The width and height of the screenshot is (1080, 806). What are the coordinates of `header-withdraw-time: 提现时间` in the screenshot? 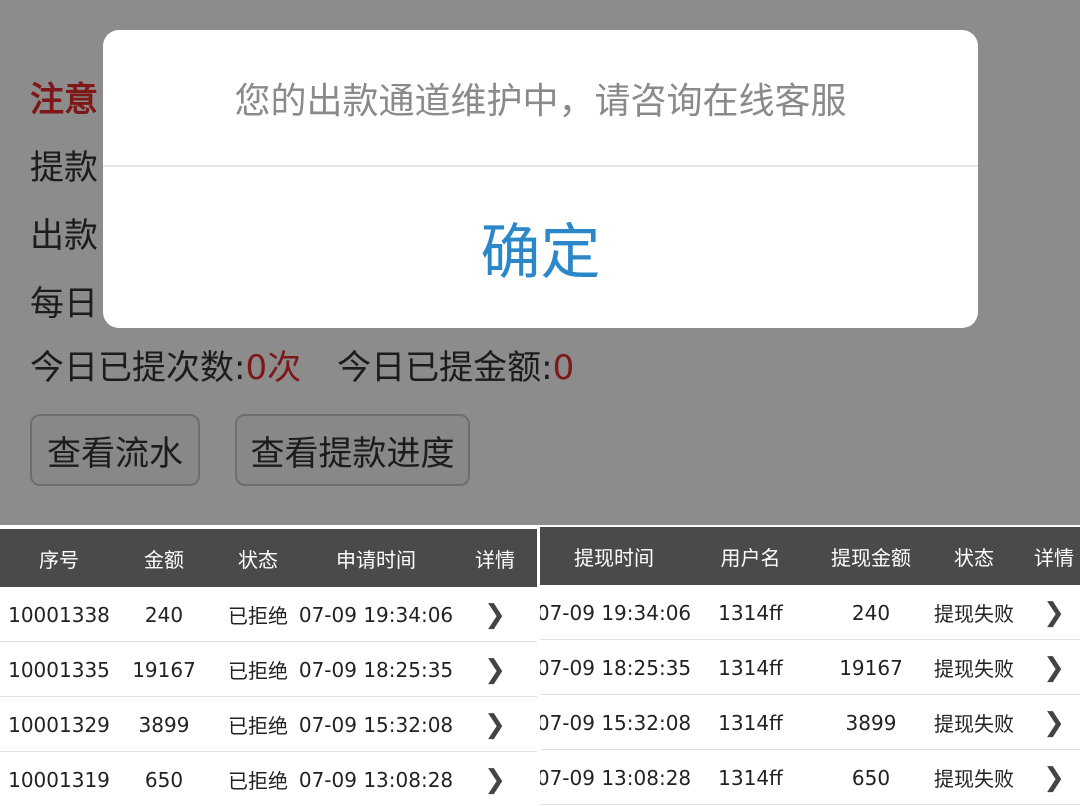 It's located at (614, 557).